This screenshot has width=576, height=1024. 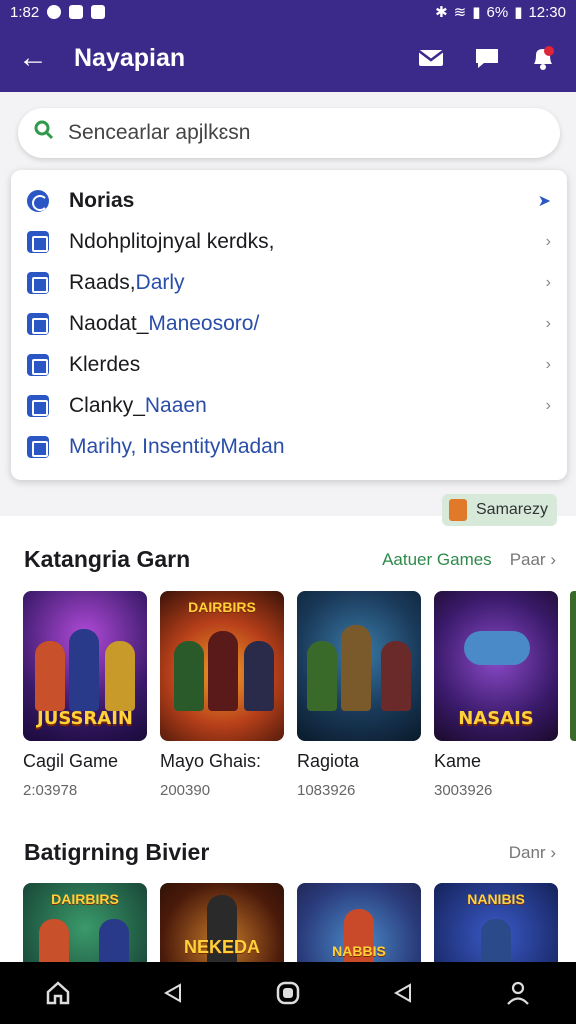 I want to click on game-name: Kame, so click(x=458, y=761).